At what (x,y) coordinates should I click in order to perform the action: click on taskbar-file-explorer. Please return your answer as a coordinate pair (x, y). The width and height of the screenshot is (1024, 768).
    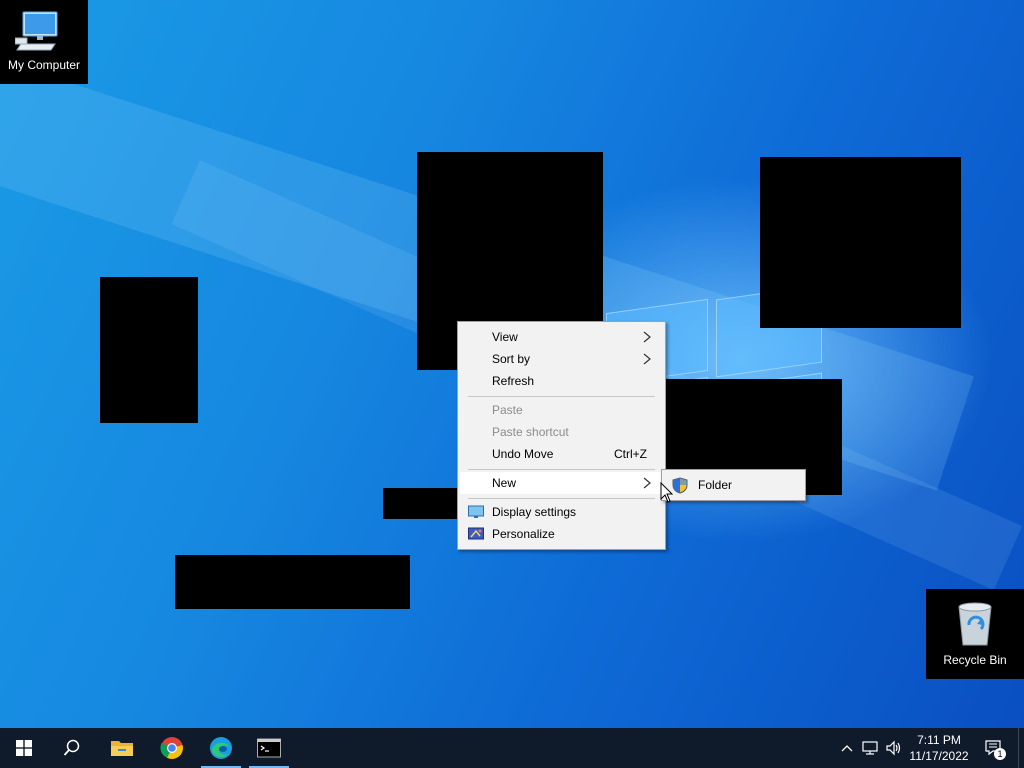
    Looking at the image, I should click on (122, 748).